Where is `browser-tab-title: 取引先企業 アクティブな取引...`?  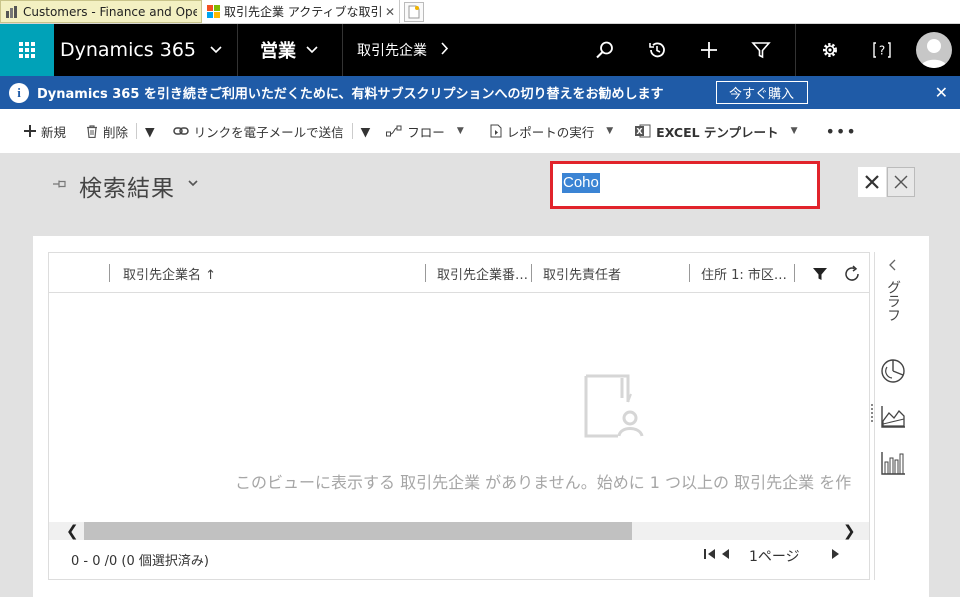 browser-tab-title: 取引先企業 アクティブな取引... is located at coordinates (302, 12).